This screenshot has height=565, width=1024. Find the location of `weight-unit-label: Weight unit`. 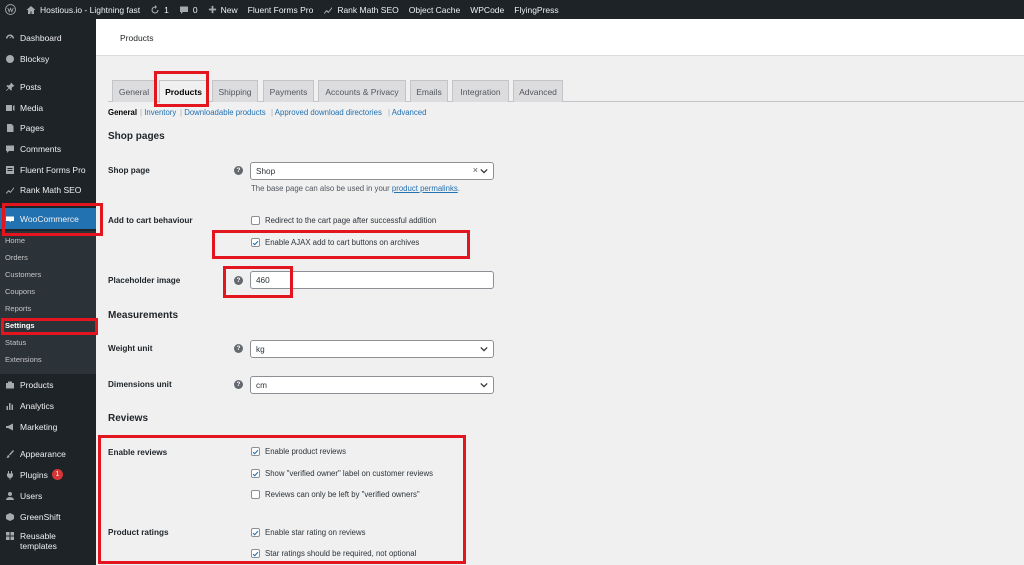

weight-unit-label: Weight unit is located at coordinates (130, 348).